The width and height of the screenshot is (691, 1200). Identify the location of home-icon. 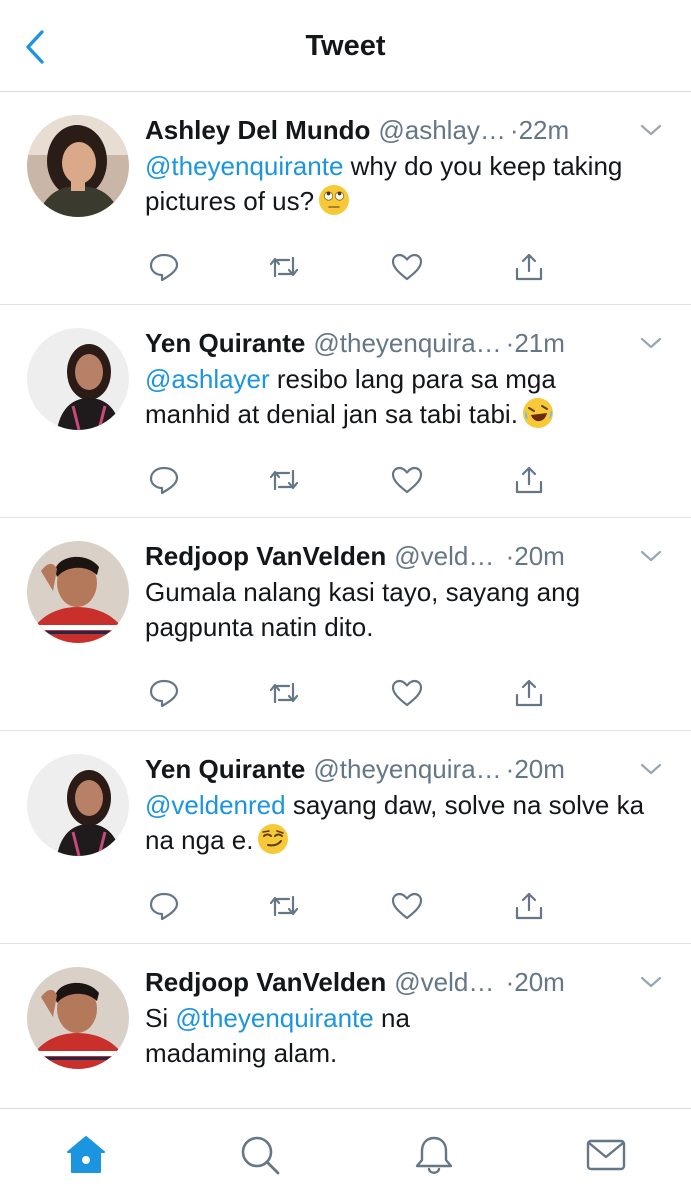
(86, 1154).